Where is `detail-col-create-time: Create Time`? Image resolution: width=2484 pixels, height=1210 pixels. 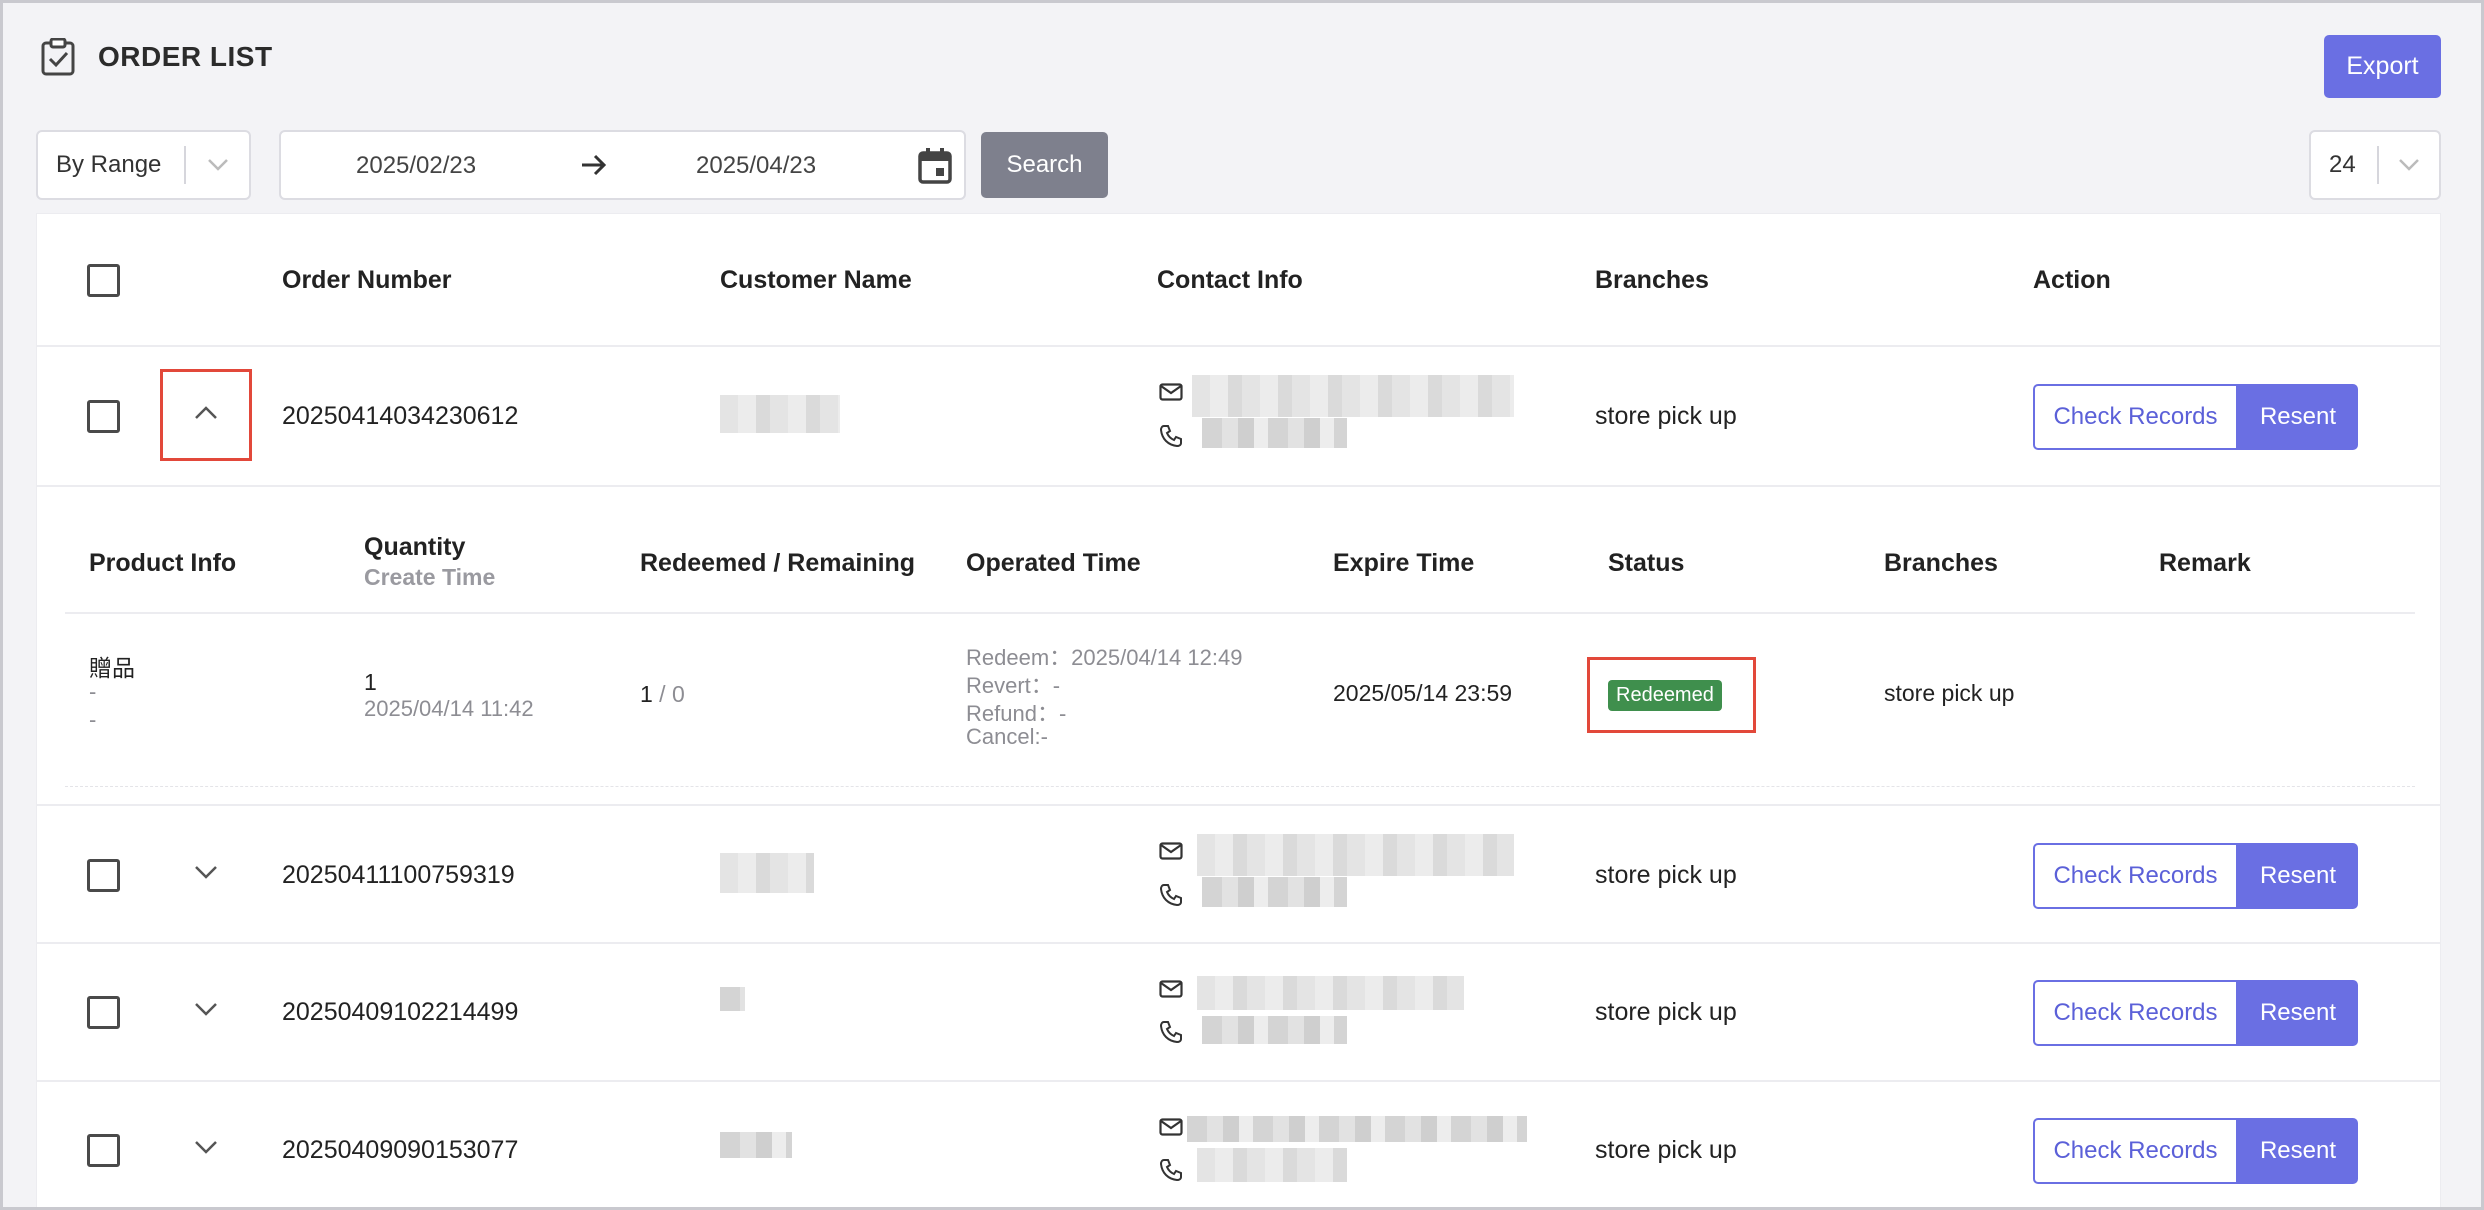
detail-col-create-time: Create Time is located at coordinates (430, 577).